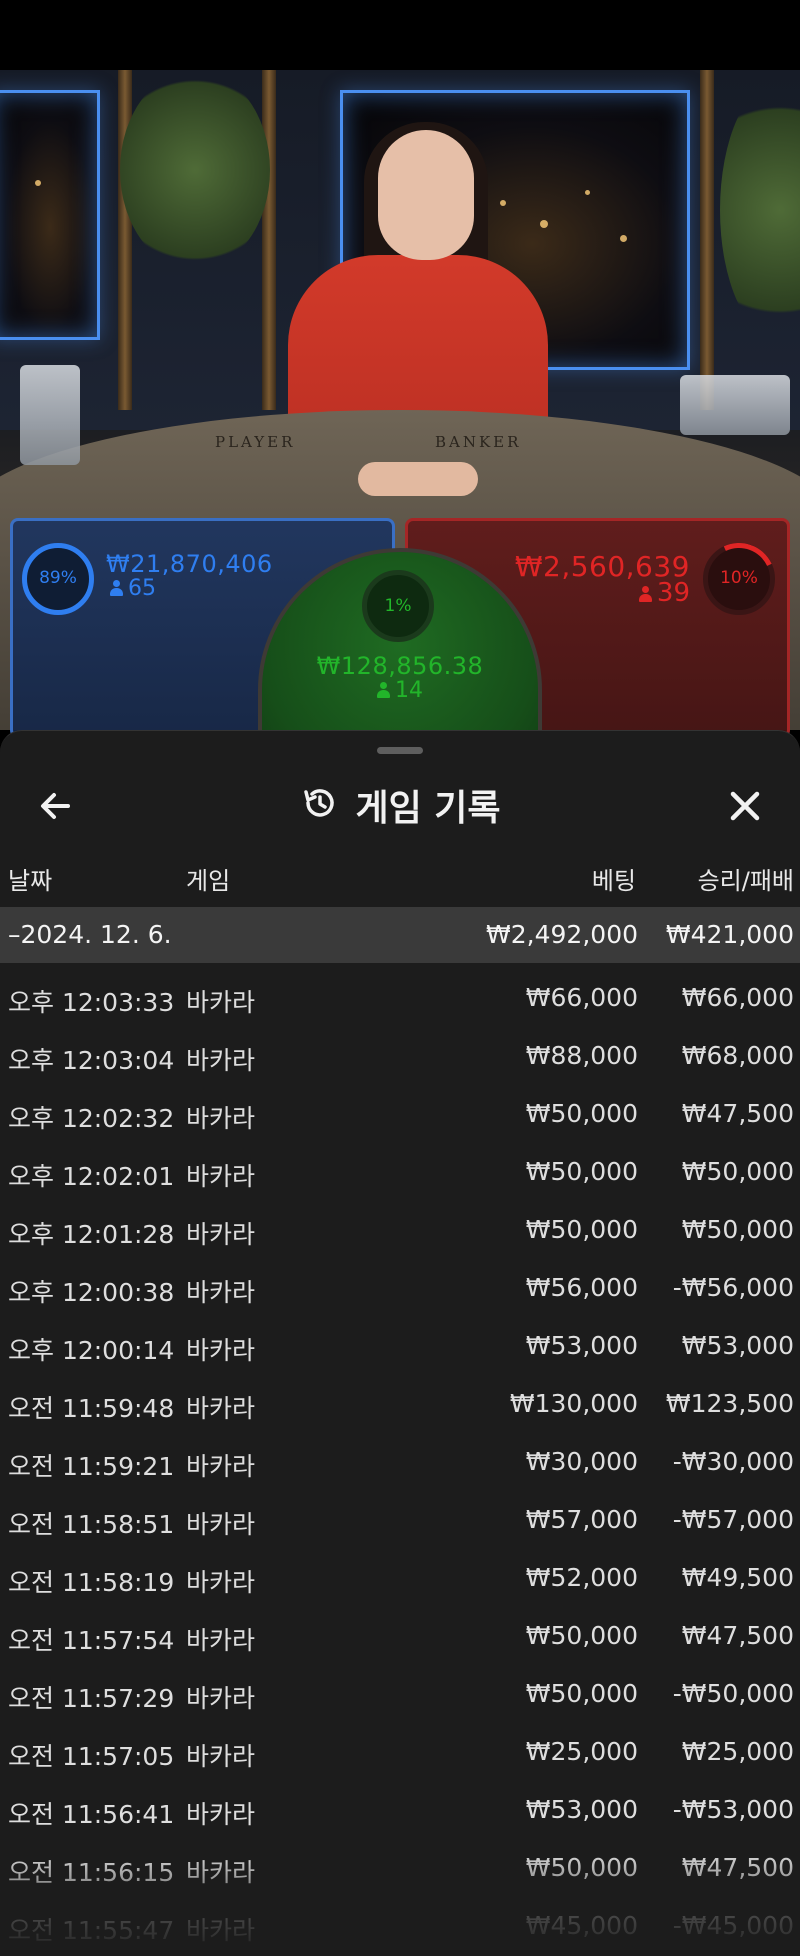  I want to click on banker-count: 39, so click(664, 593).